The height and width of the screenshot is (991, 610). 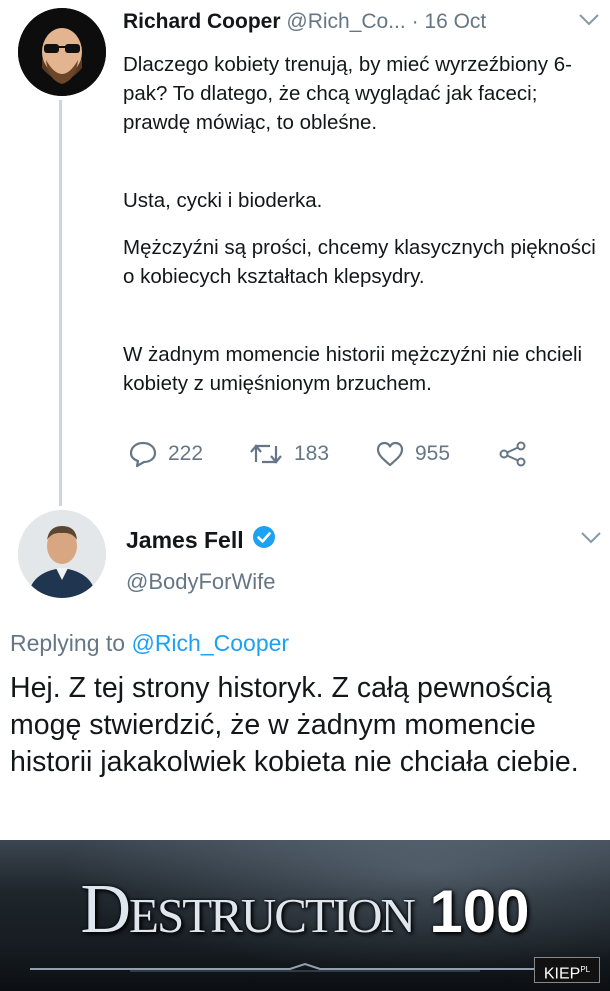 What do you see at coordinates (412, 454) in the screenshot?
I see `like-button: 955` at bounding box center [412, 454].